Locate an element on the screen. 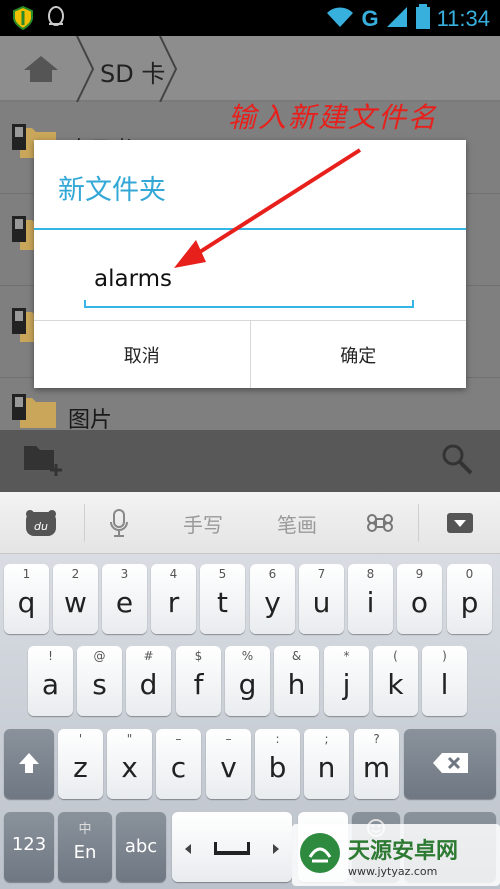 The width and height of the screenshot is (500, 889). key-w: 2w is located at coordinates (75, 599).